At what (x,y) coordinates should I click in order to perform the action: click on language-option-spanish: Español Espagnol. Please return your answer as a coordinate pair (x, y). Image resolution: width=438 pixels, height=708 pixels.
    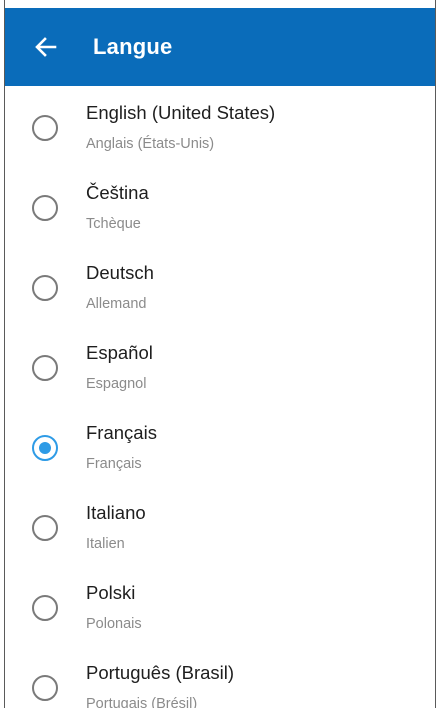
    Looking at the image, I should click on (220, 366).